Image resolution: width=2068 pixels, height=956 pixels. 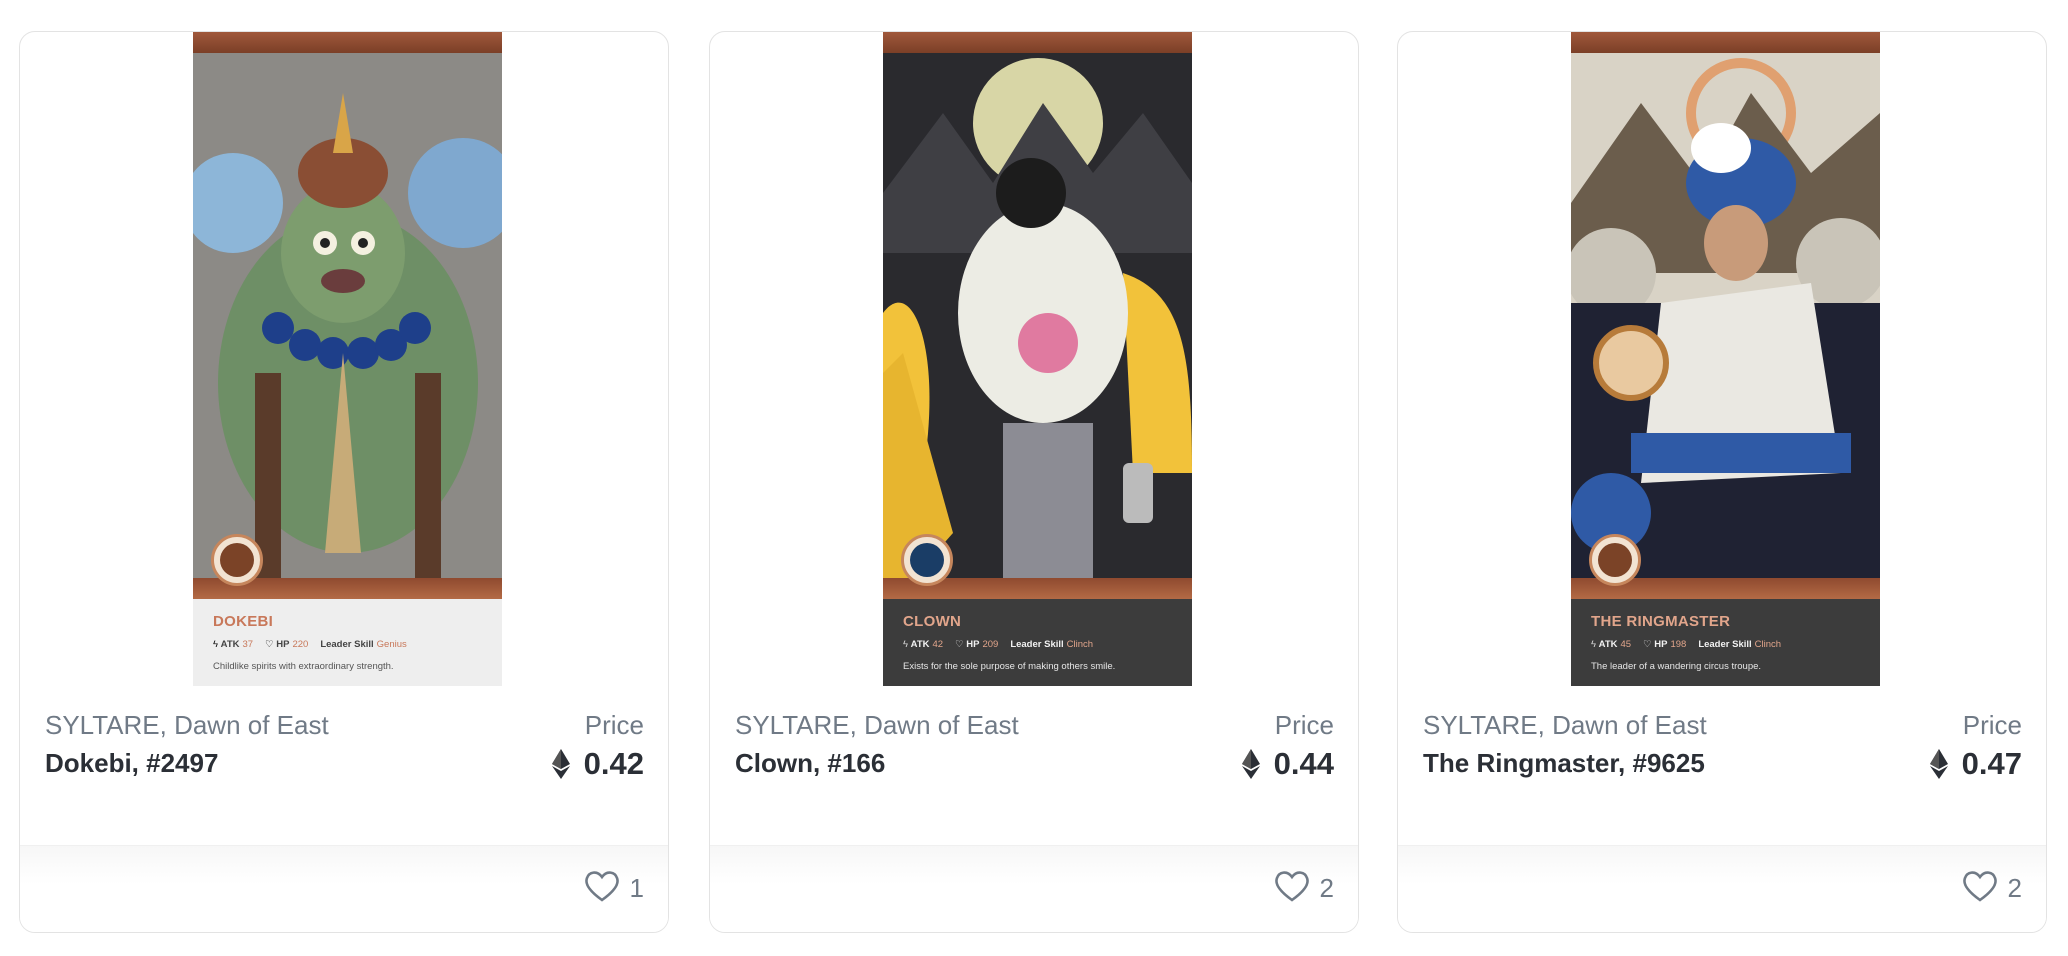 What do you see at coordinates (344, 888) in the screenshot?
I see `card-footer: 1` at bounding box center [344, 888].